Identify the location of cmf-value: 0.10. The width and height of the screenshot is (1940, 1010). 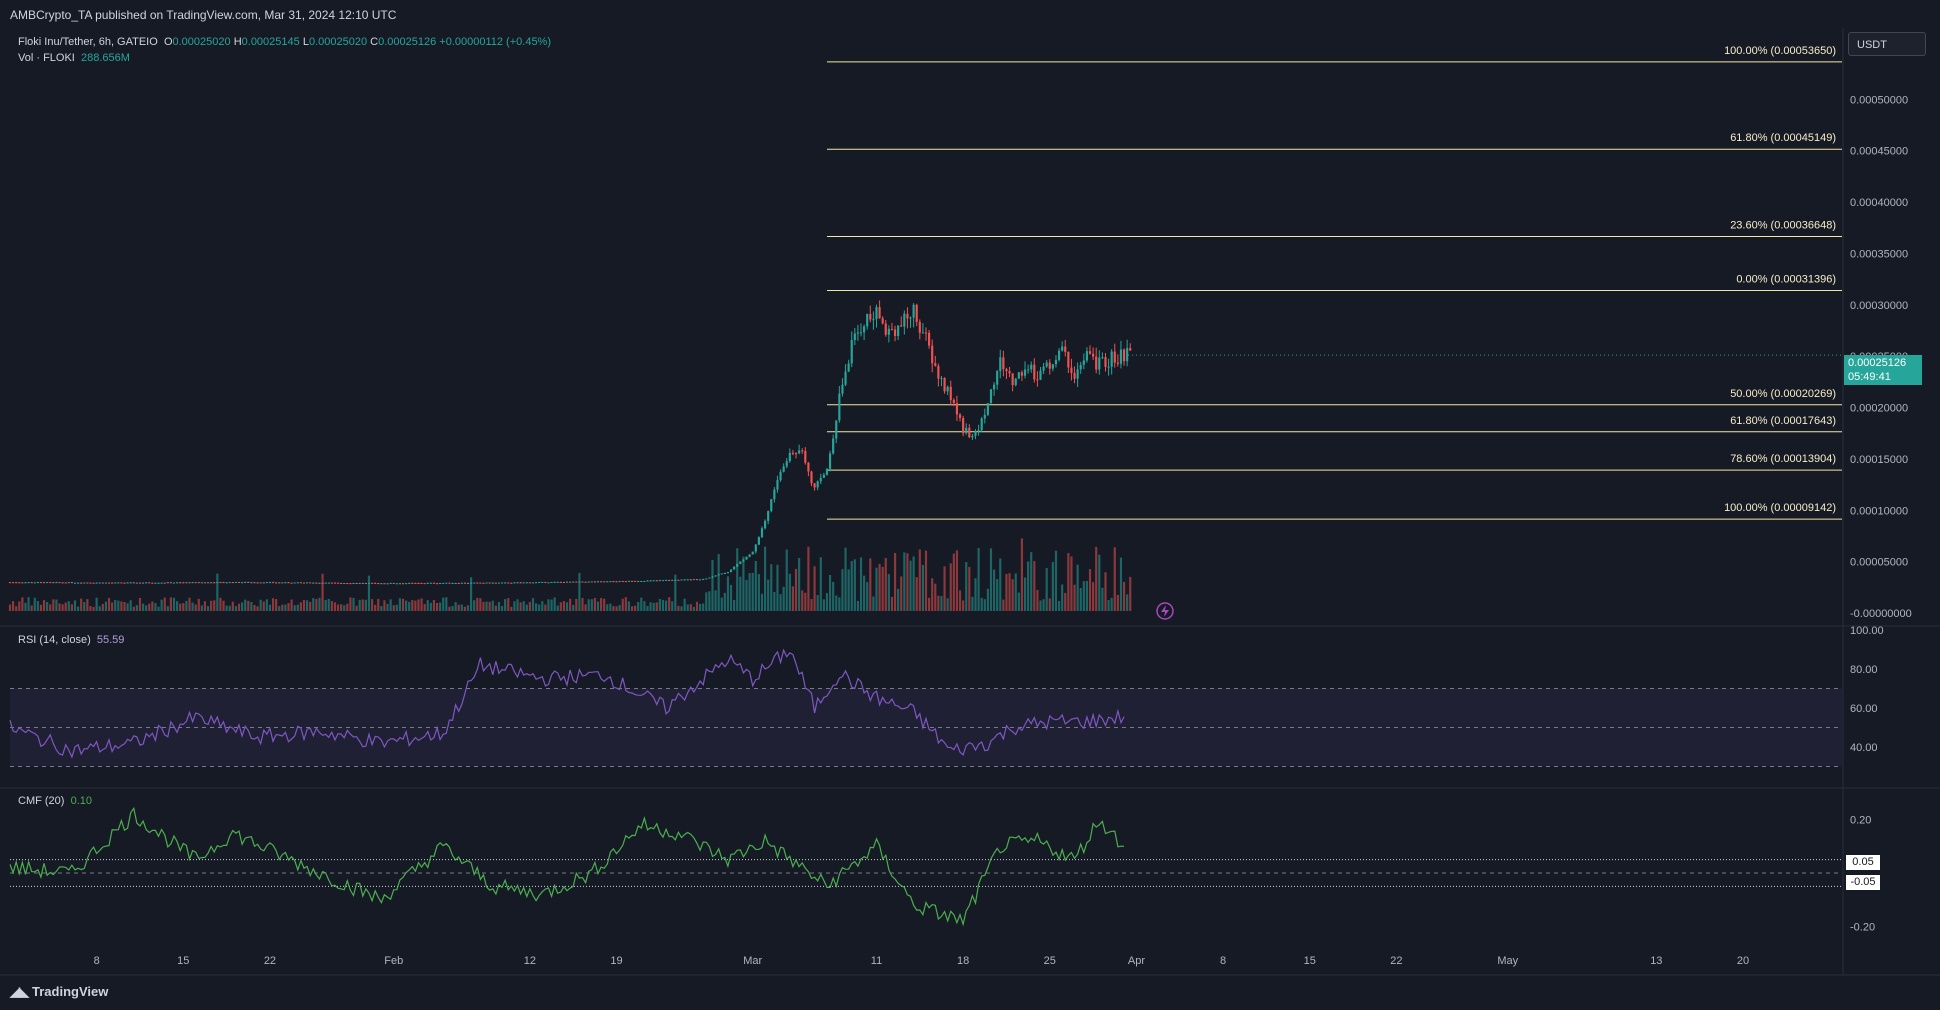
(81, 801).